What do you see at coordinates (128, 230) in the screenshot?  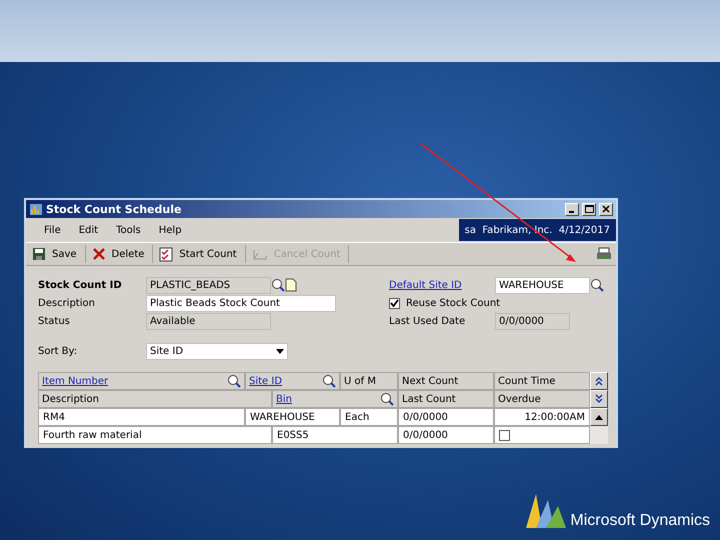 I see `menu-item: Tools` at bounding box center [128, 230].